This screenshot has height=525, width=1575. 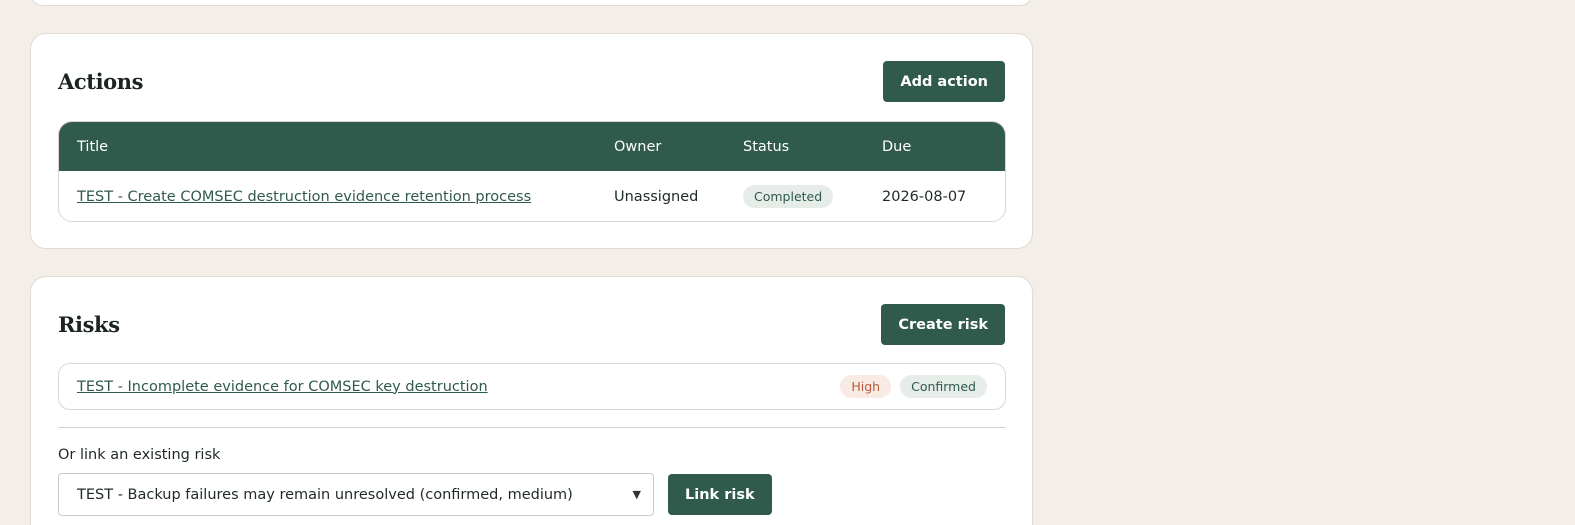 What do you see at coordinates (89, 324) in the screenshot?
I see `risks-title: Risks` at bounding box center [89, 324].